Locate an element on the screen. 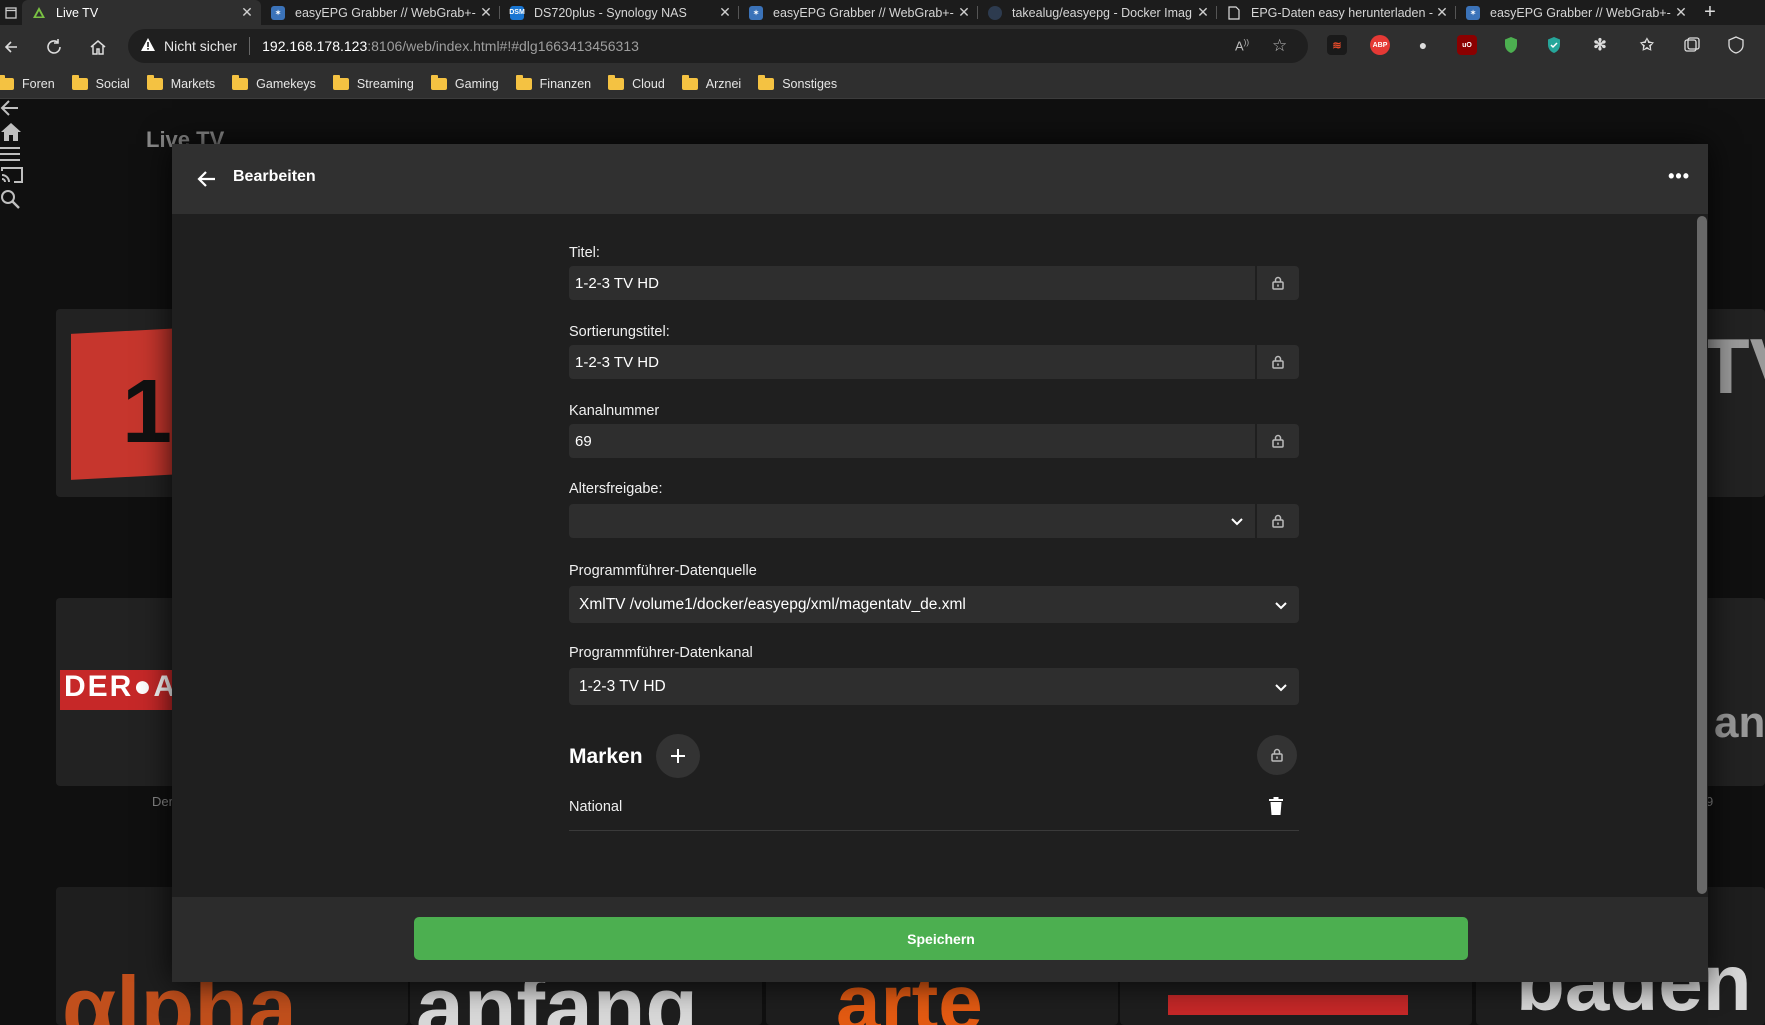  new-tab-button: + is located at coordinates (1710, 12).